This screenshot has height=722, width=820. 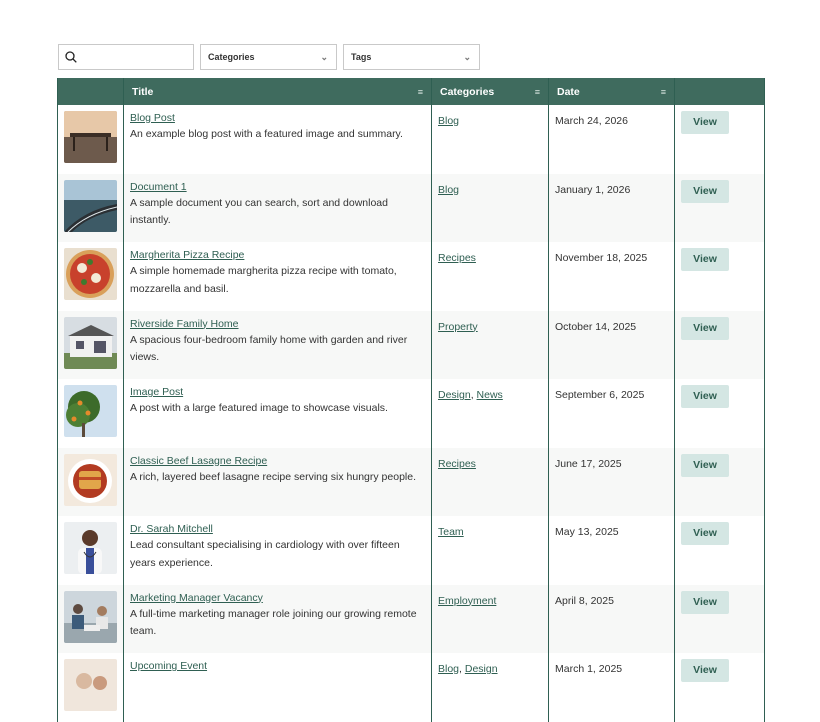 What do you see at coordinates (277, 529) in the screenshot?
I see `row-title-link: Dr. Sarah Mitchell` at bounding box center [277, 529].